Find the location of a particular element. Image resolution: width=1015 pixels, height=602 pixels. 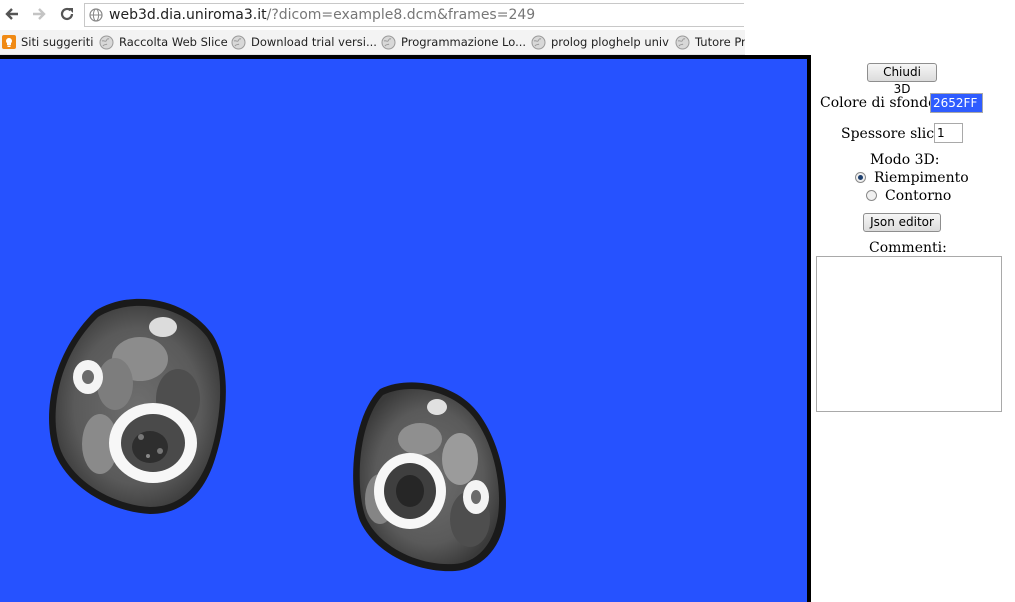

bg-color-label: Colore di sfondo: is located at coordinates (881, 103).